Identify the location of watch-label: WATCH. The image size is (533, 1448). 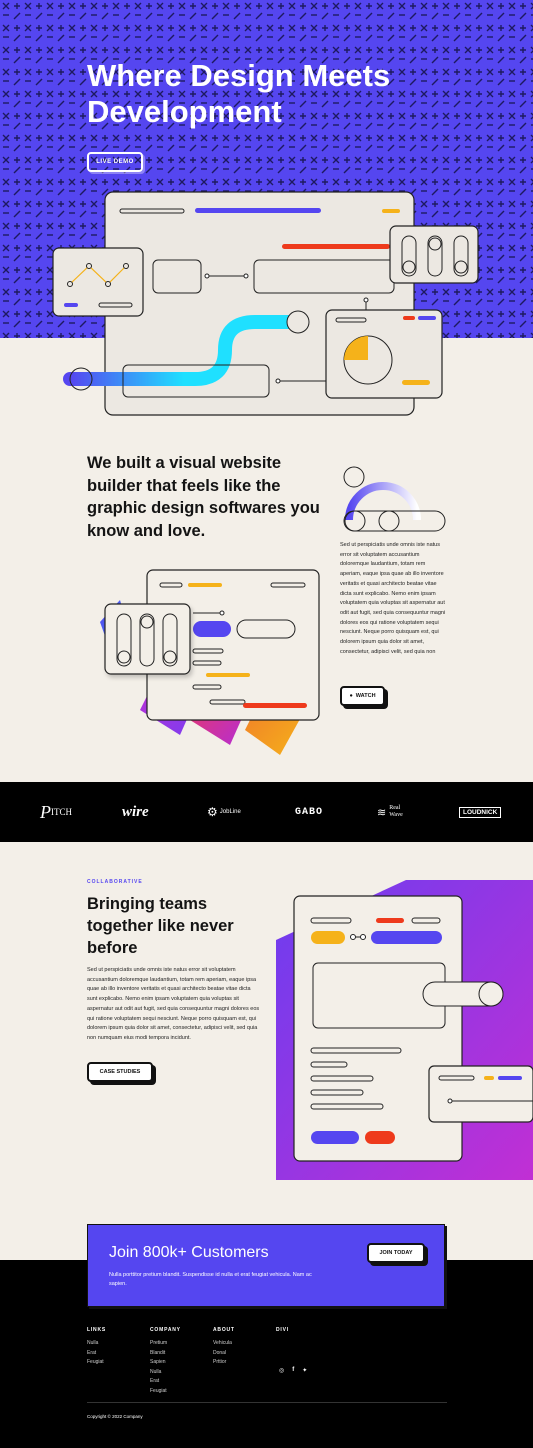
(365, 696).